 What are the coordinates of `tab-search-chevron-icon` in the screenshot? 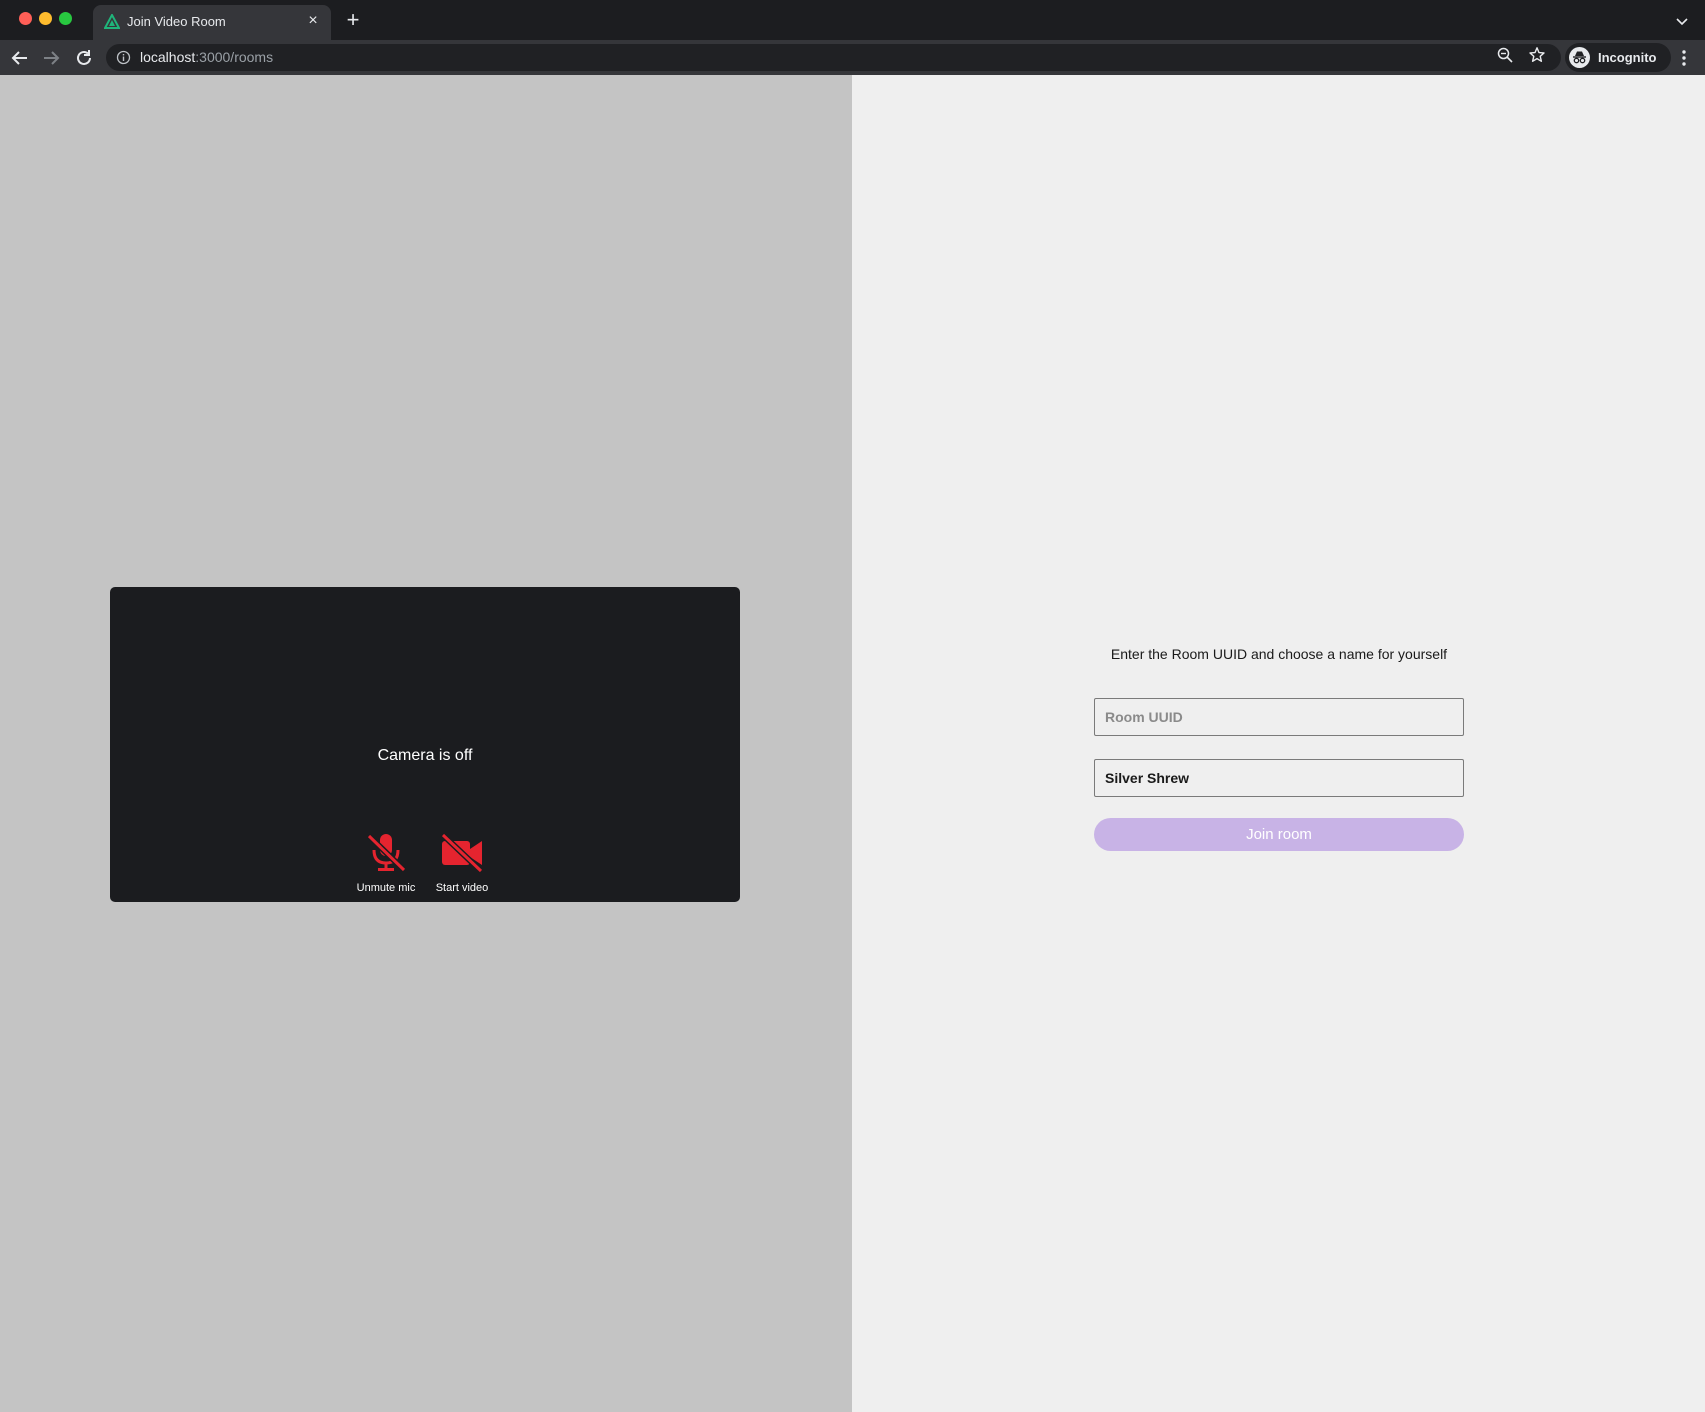 It's located at (1682, 21).